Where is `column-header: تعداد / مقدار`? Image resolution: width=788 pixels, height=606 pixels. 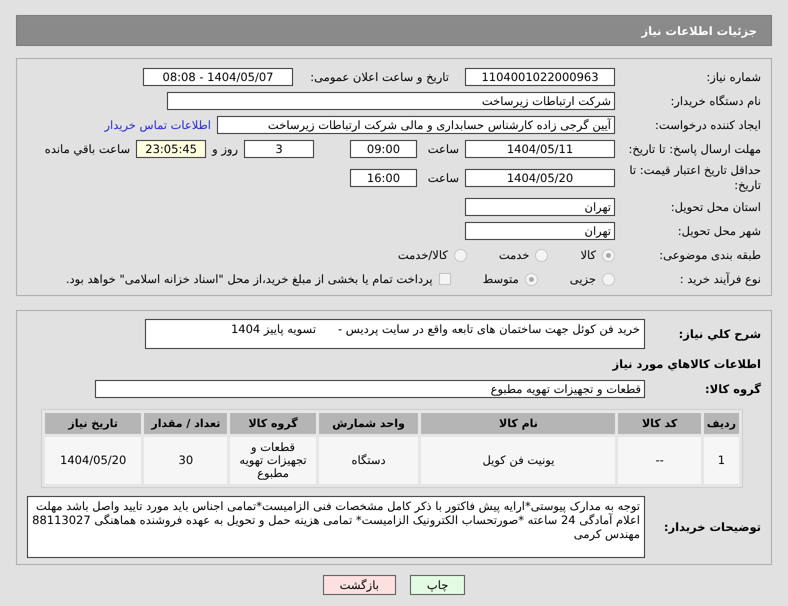
column-header: تعداد / مقدار is located at coordinates (186, 423).